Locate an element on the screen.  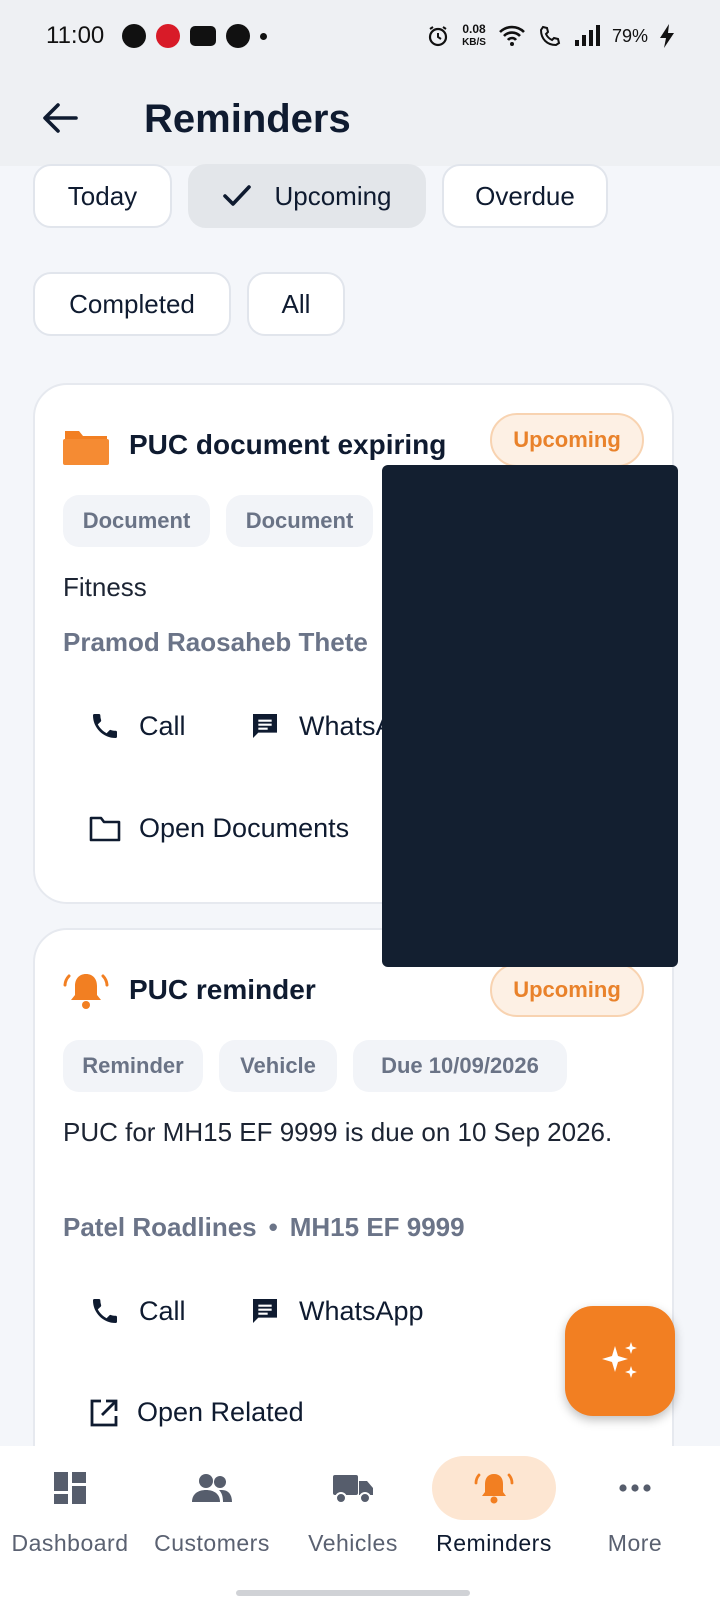
notification-icons is located at coordinates (195, 36).